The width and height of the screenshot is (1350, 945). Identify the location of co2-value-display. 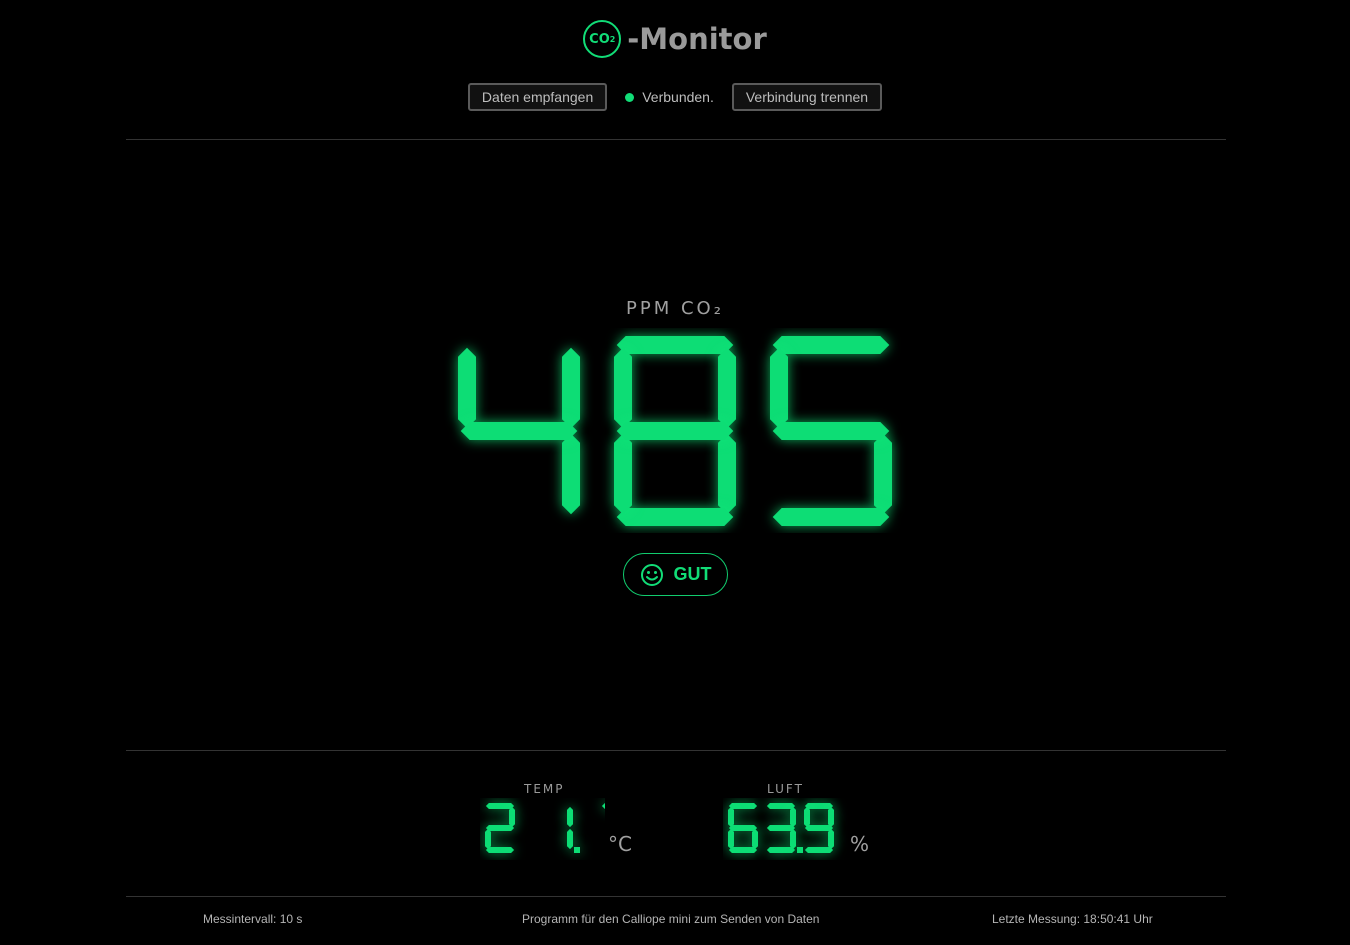
(675, 431).